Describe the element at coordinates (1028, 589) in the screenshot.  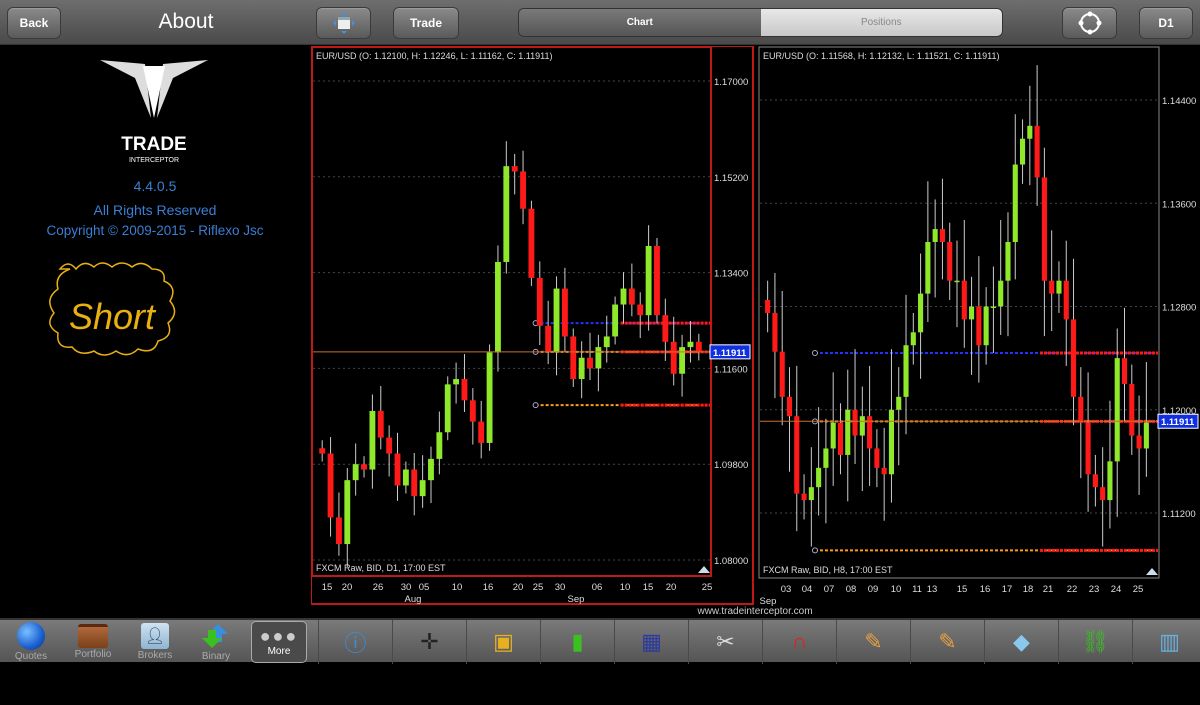
I see `x-tick-label: 18` at that location.